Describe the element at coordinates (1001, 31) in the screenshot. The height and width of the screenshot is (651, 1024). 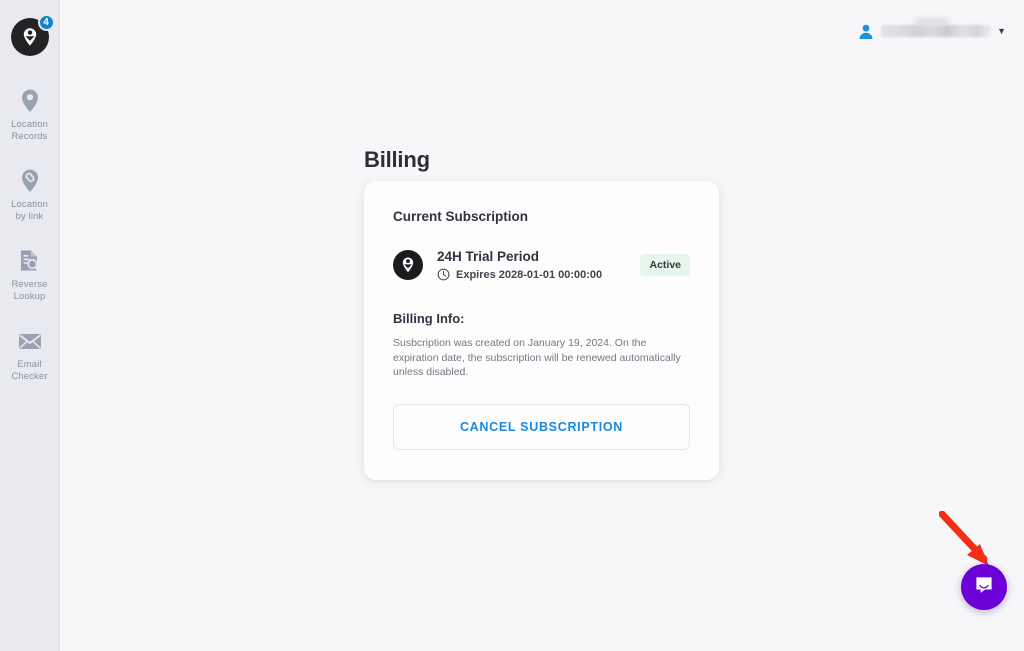
I see `chevron-down-icon: ▼` at that location.